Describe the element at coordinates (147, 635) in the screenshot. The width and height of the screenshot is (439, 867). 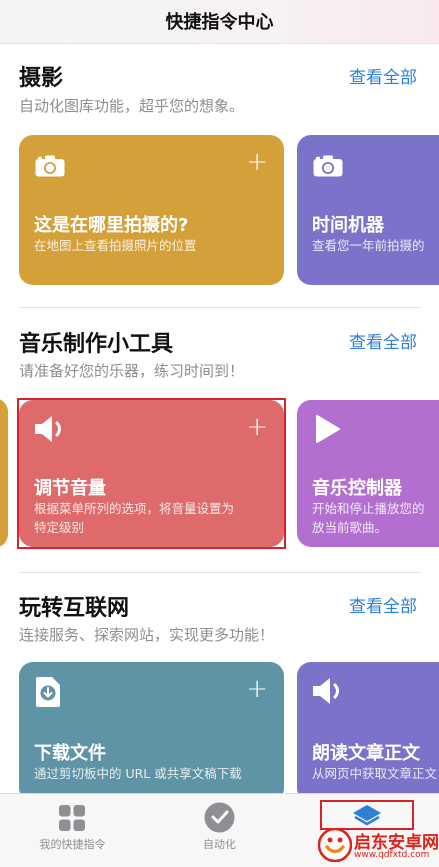
I see `section-subtitle: 连接服务、探索网站，实现更多功能！` at that location.